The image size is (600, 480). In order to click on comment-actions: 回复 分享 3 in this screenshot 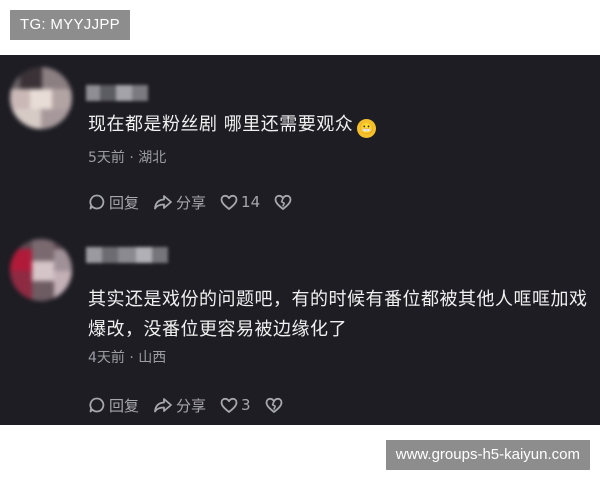, I will do `click(192, 405)`.